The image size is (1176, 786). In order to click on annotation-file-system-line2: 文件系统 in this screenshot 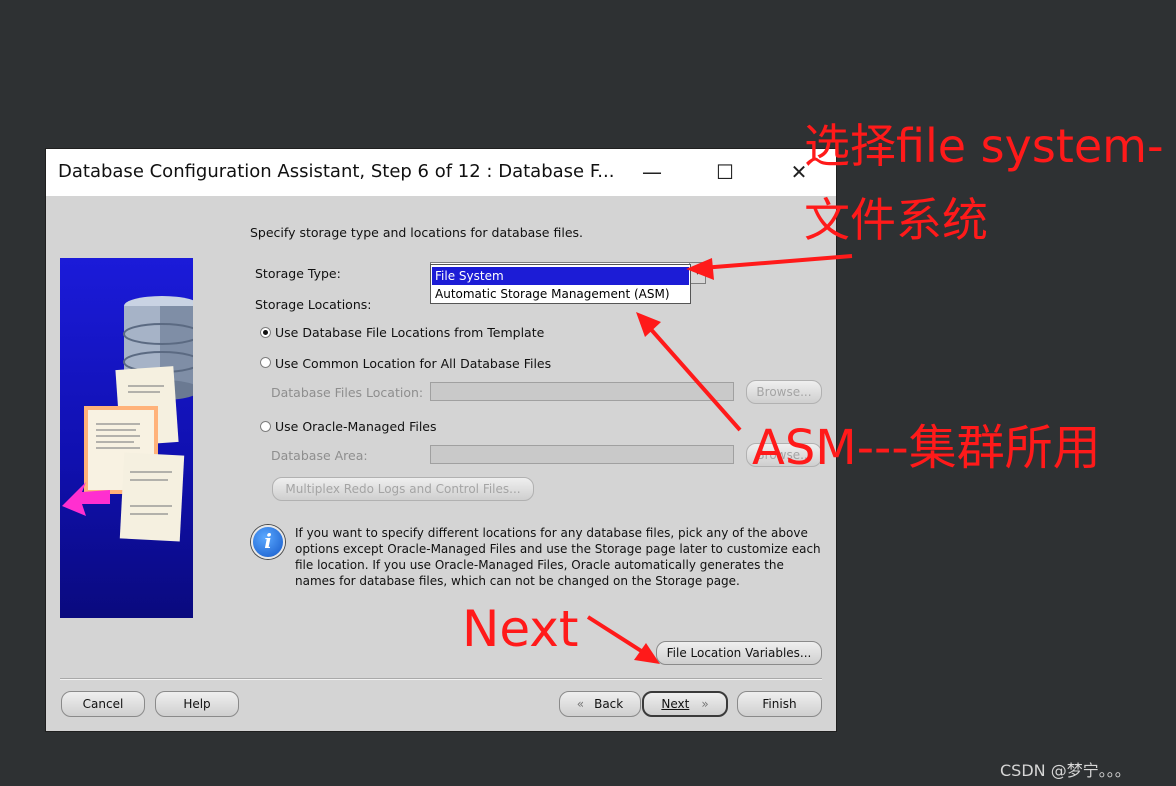, I will do `click(896, 220)`.